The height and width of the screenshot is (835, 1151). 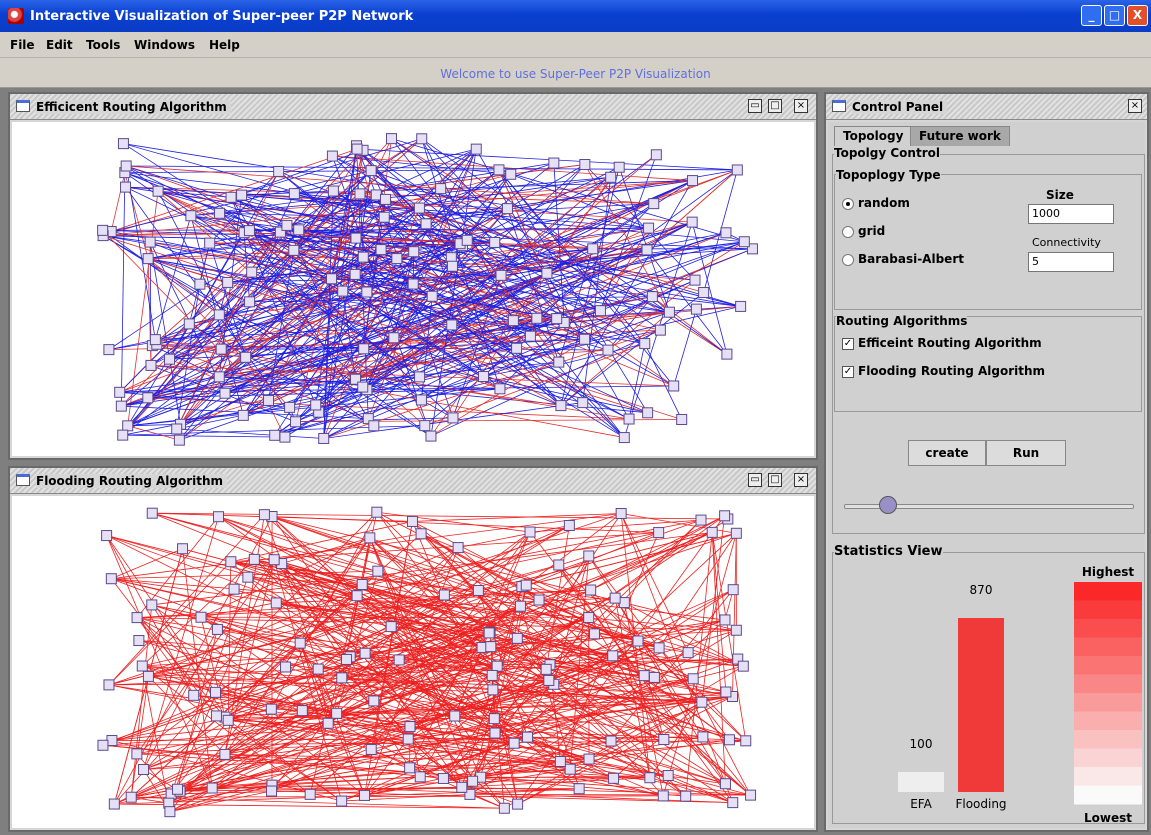 I want to click on menu-tools: Tools, so click(x=103, y=45).